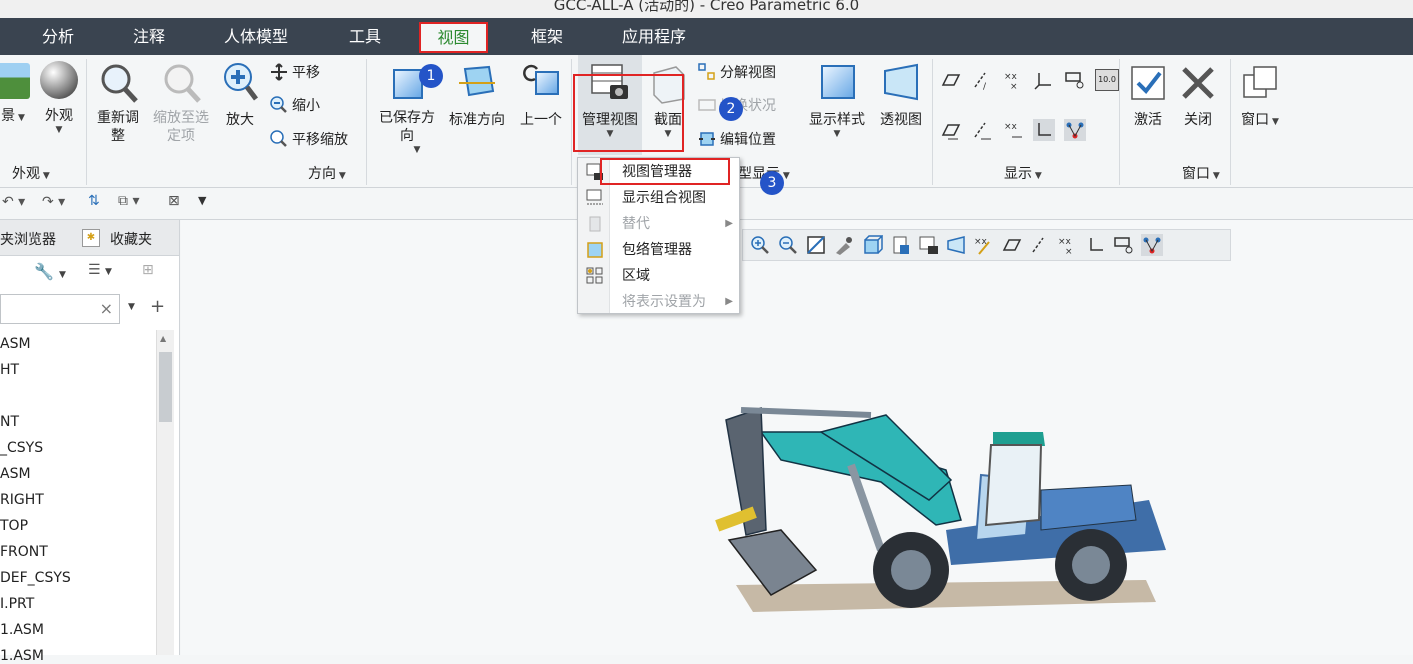  Describe the element at coordinates (1201, 173) in the screenshot. I see `window-group-label: 窗口 ▼` at that location.